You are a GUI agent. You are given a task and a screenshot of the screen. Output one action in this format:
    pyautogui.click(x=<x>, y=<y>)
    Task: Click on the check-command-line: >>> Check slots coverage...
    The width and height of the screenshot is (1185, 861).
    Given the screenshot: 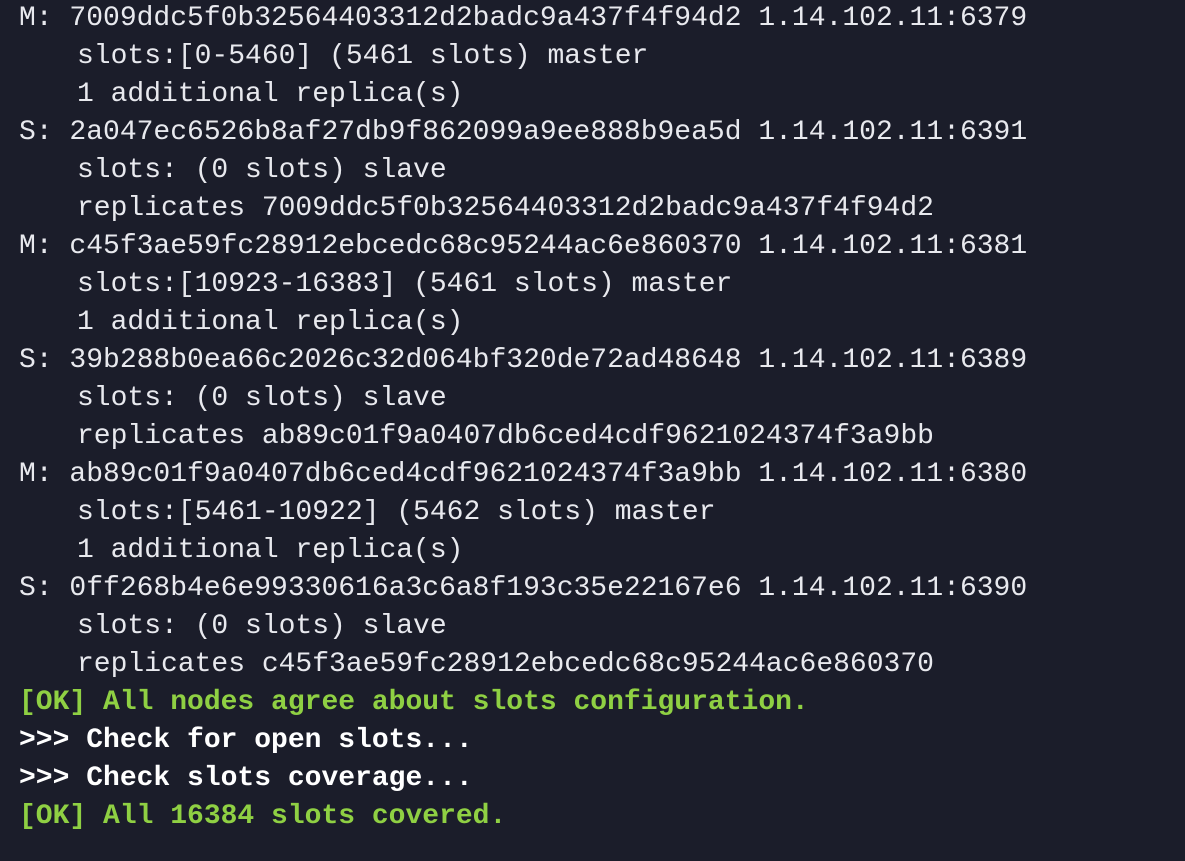 What is the action you would take?
    pyautogui.click(x=246, y=778)
    